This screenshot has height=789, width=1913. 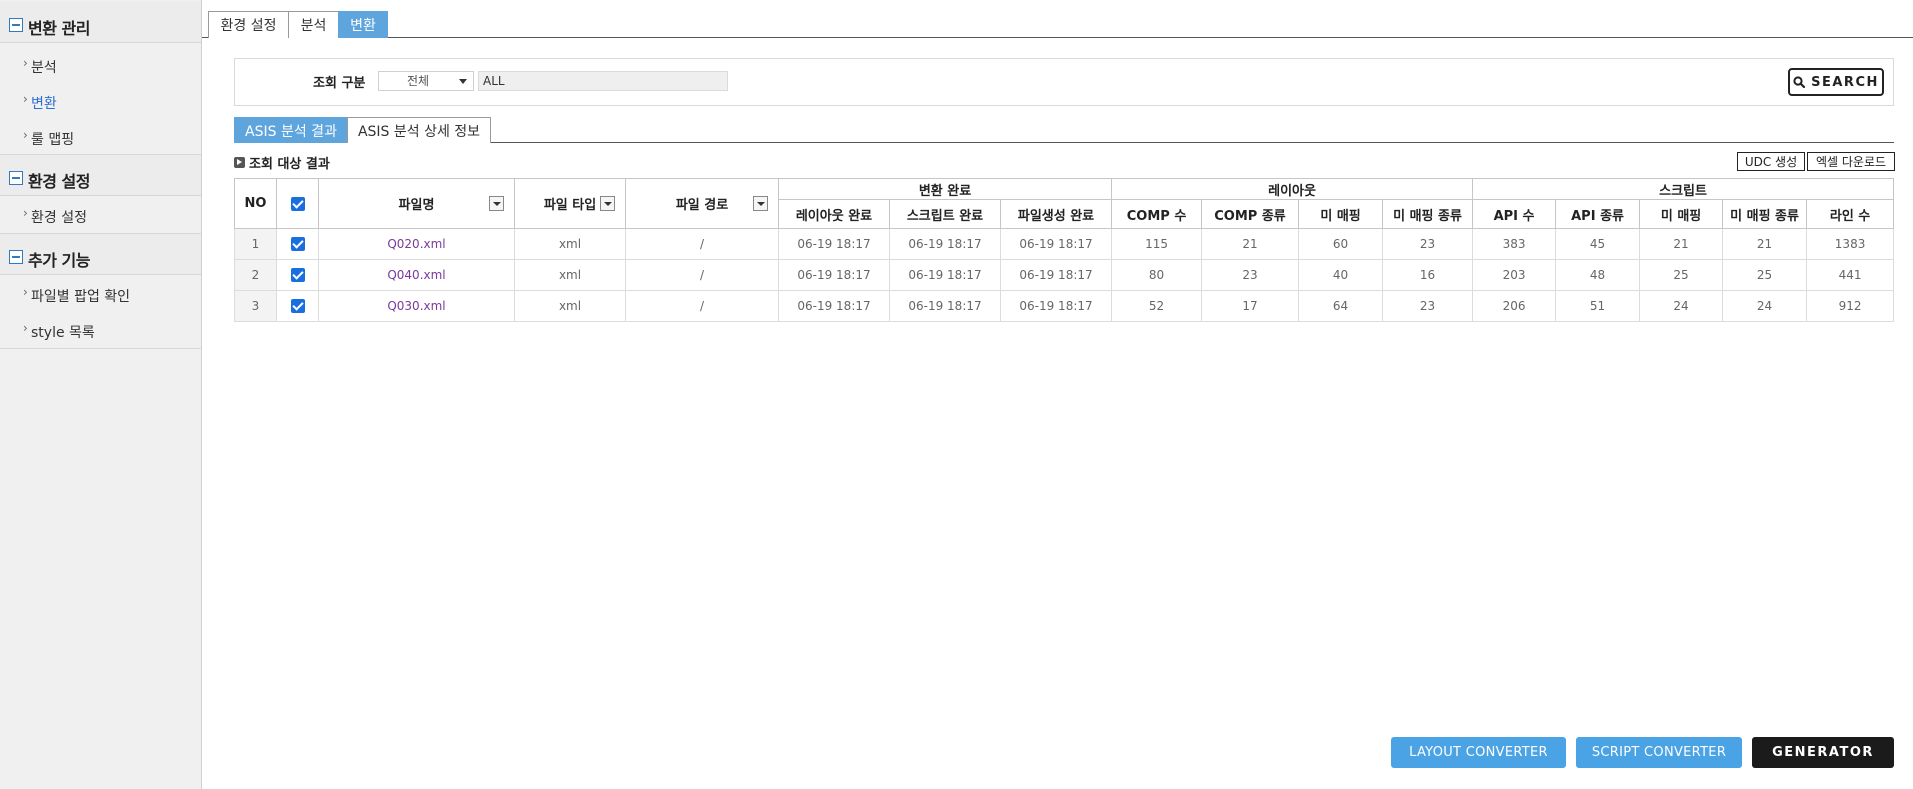 I want to click on column-header-label: 파일명, so click(x=416, y=205).